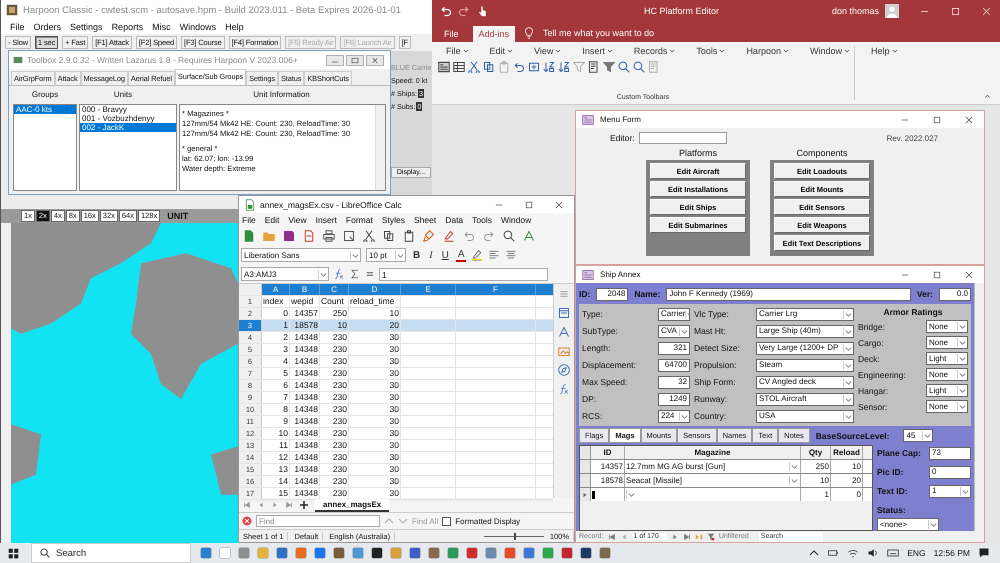 This screenshot has width=1000, height=563. What do you see at coordinates (247, 505) in the screenshot?
I see `first-sheet-icon` at bounding box center [247, 505].